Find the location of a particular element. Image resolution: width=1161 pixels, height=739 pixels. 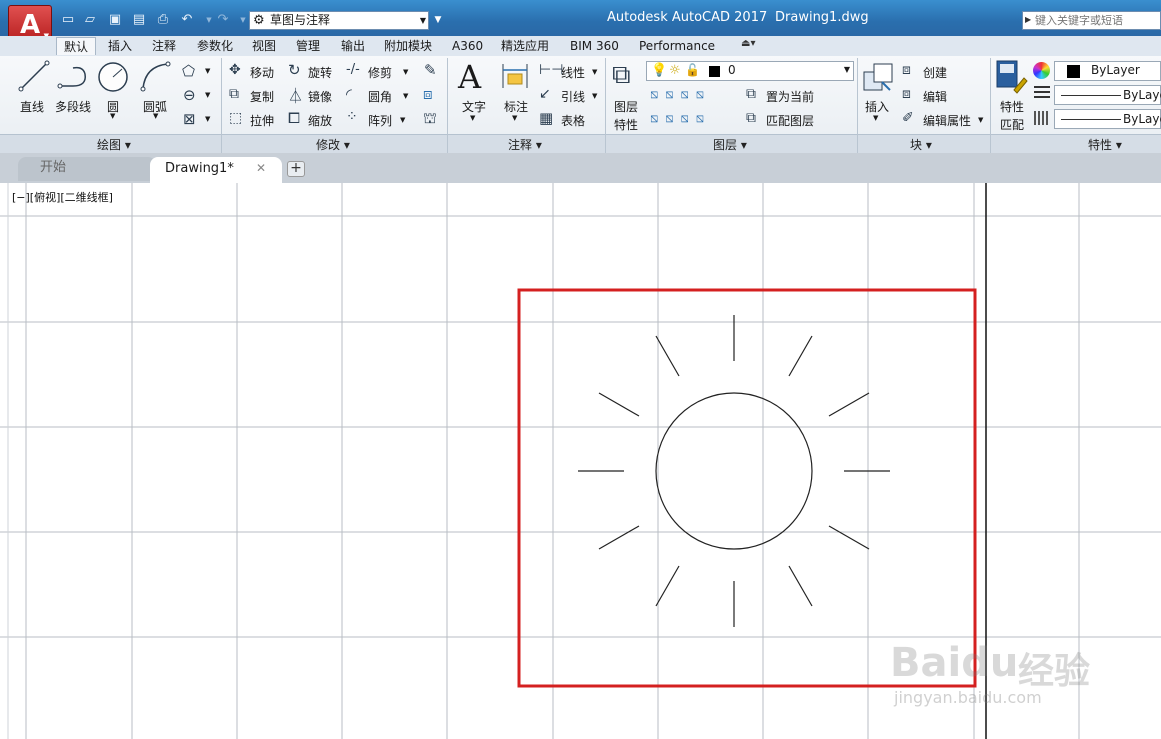

linear-button: 线性 is located at coordinates (573, 72).